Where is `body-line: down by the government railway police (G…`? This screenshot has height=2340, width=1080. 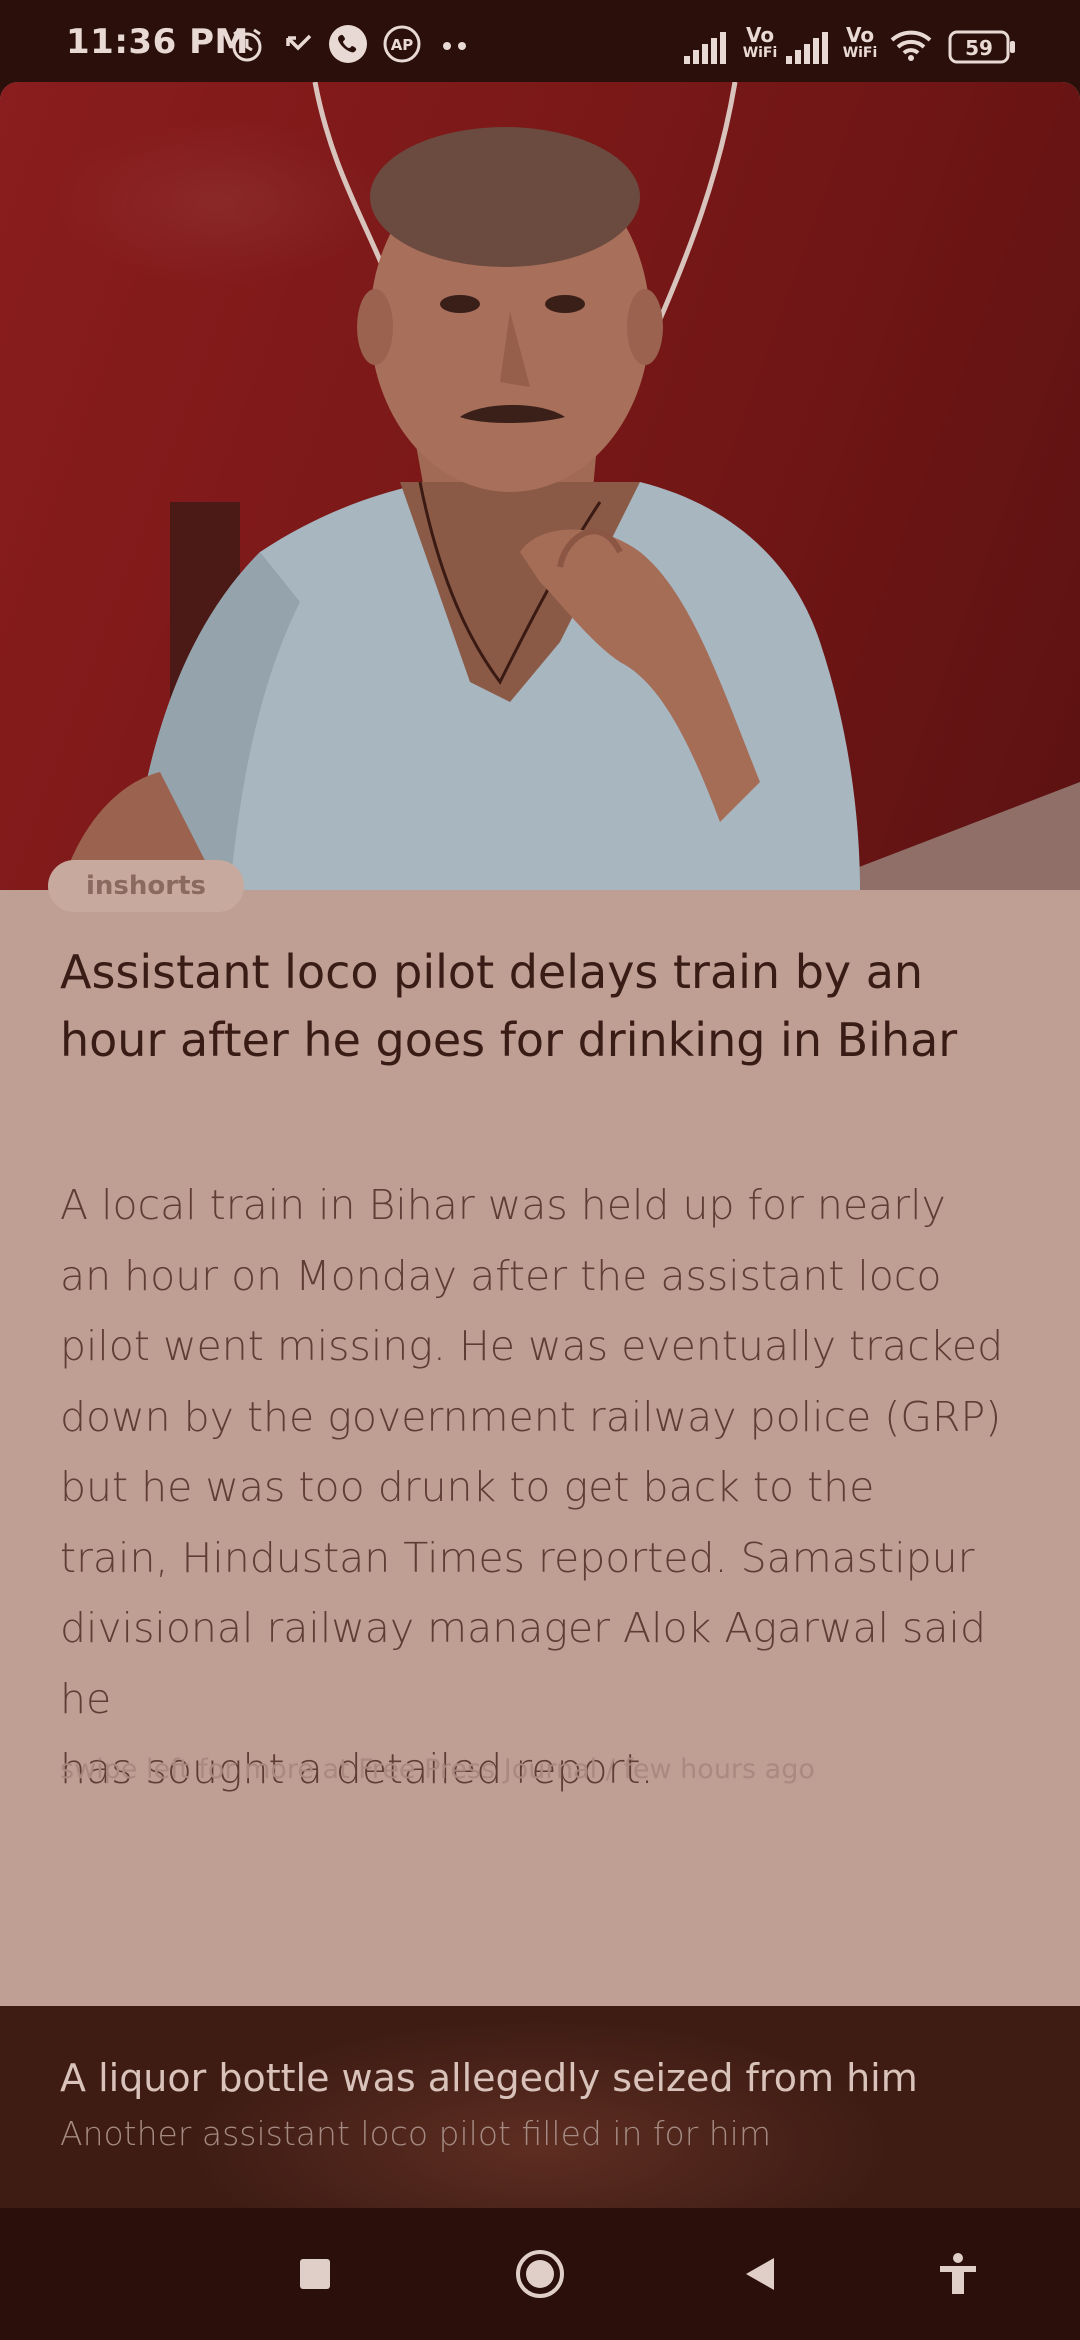 body-line: down by the government railway police (G… is located at coordinates (531, 1416).